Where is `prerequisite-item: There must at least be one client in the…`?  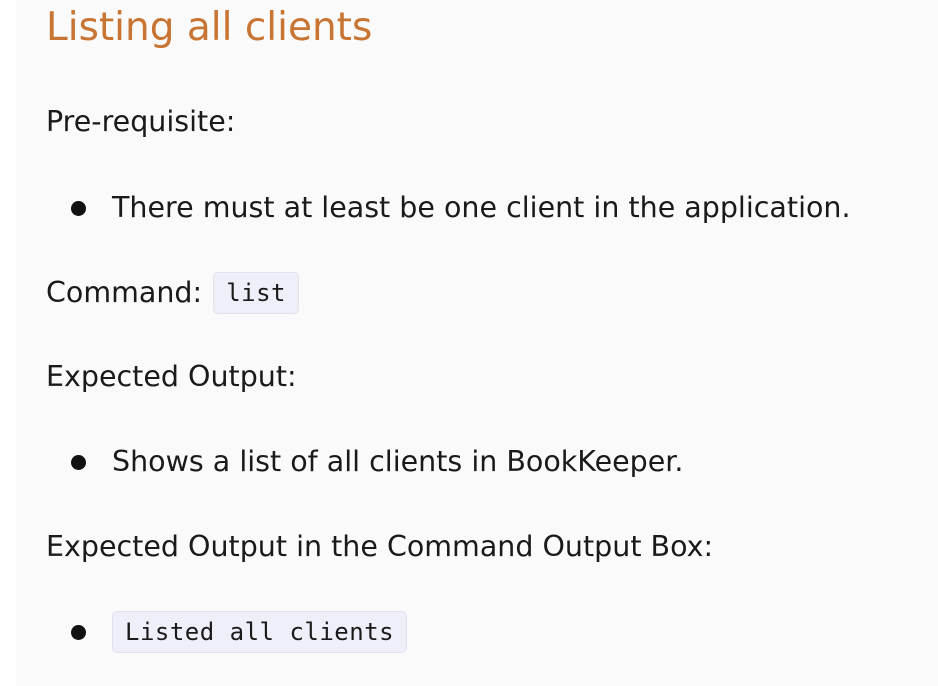 prerequisite-item: There must at least be one client in the… is located at coordinates (481, 207).